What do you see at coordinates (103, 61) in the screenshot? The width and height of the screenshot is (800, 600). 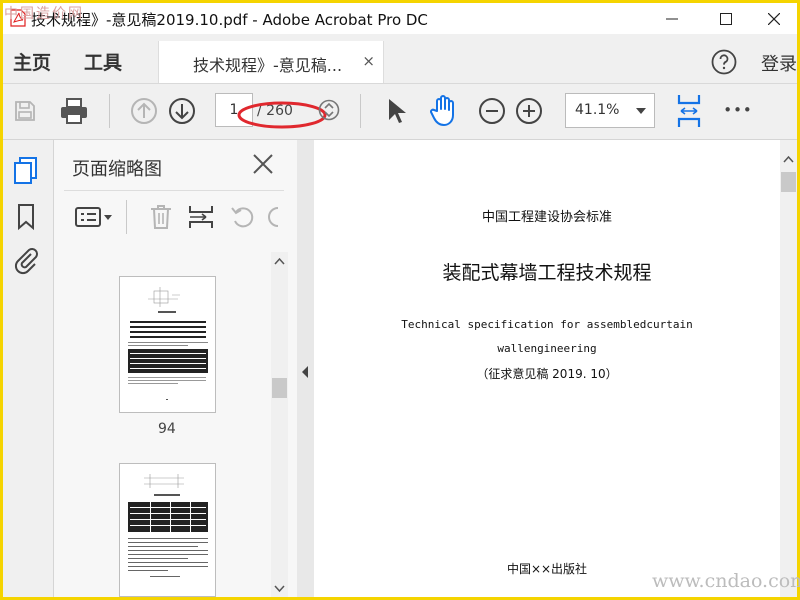 I see `tab-tools: 工具` at bounding box center [103, 61].